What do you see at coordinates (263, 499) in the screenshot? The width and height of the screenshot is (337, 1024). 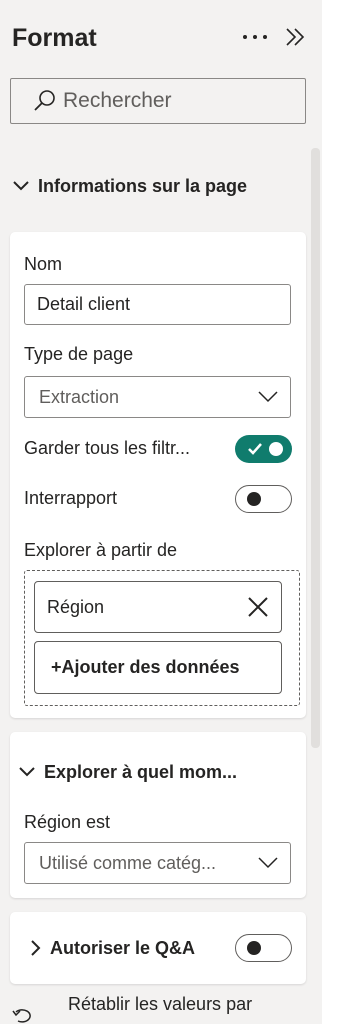 I see `cross-report-toggle` at bounding box center [263, 499].